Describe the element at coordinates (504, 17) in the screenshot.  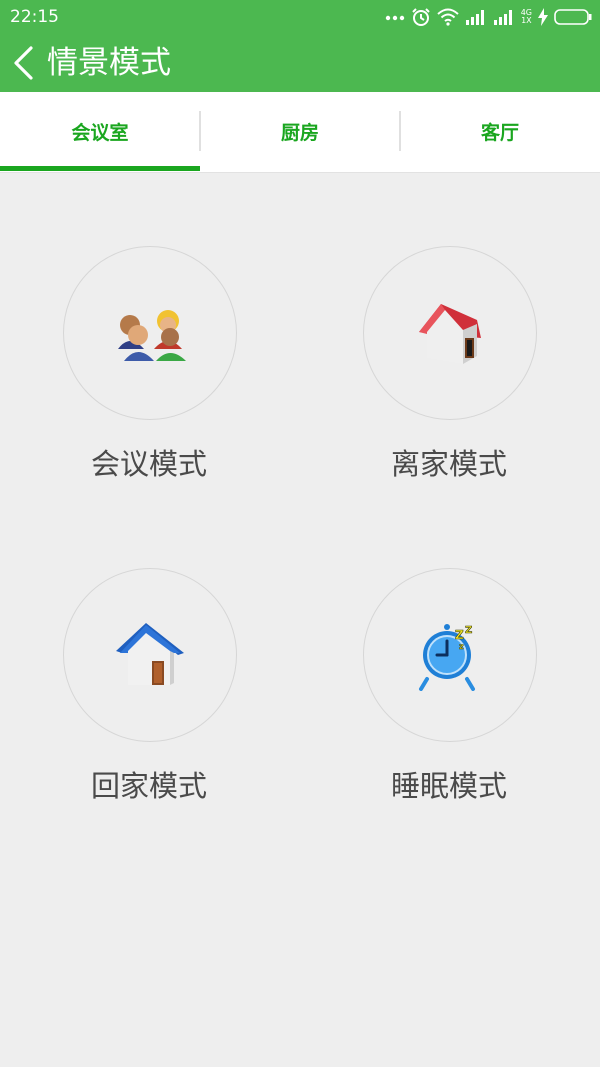
I see `signal-2-icon` at that location.